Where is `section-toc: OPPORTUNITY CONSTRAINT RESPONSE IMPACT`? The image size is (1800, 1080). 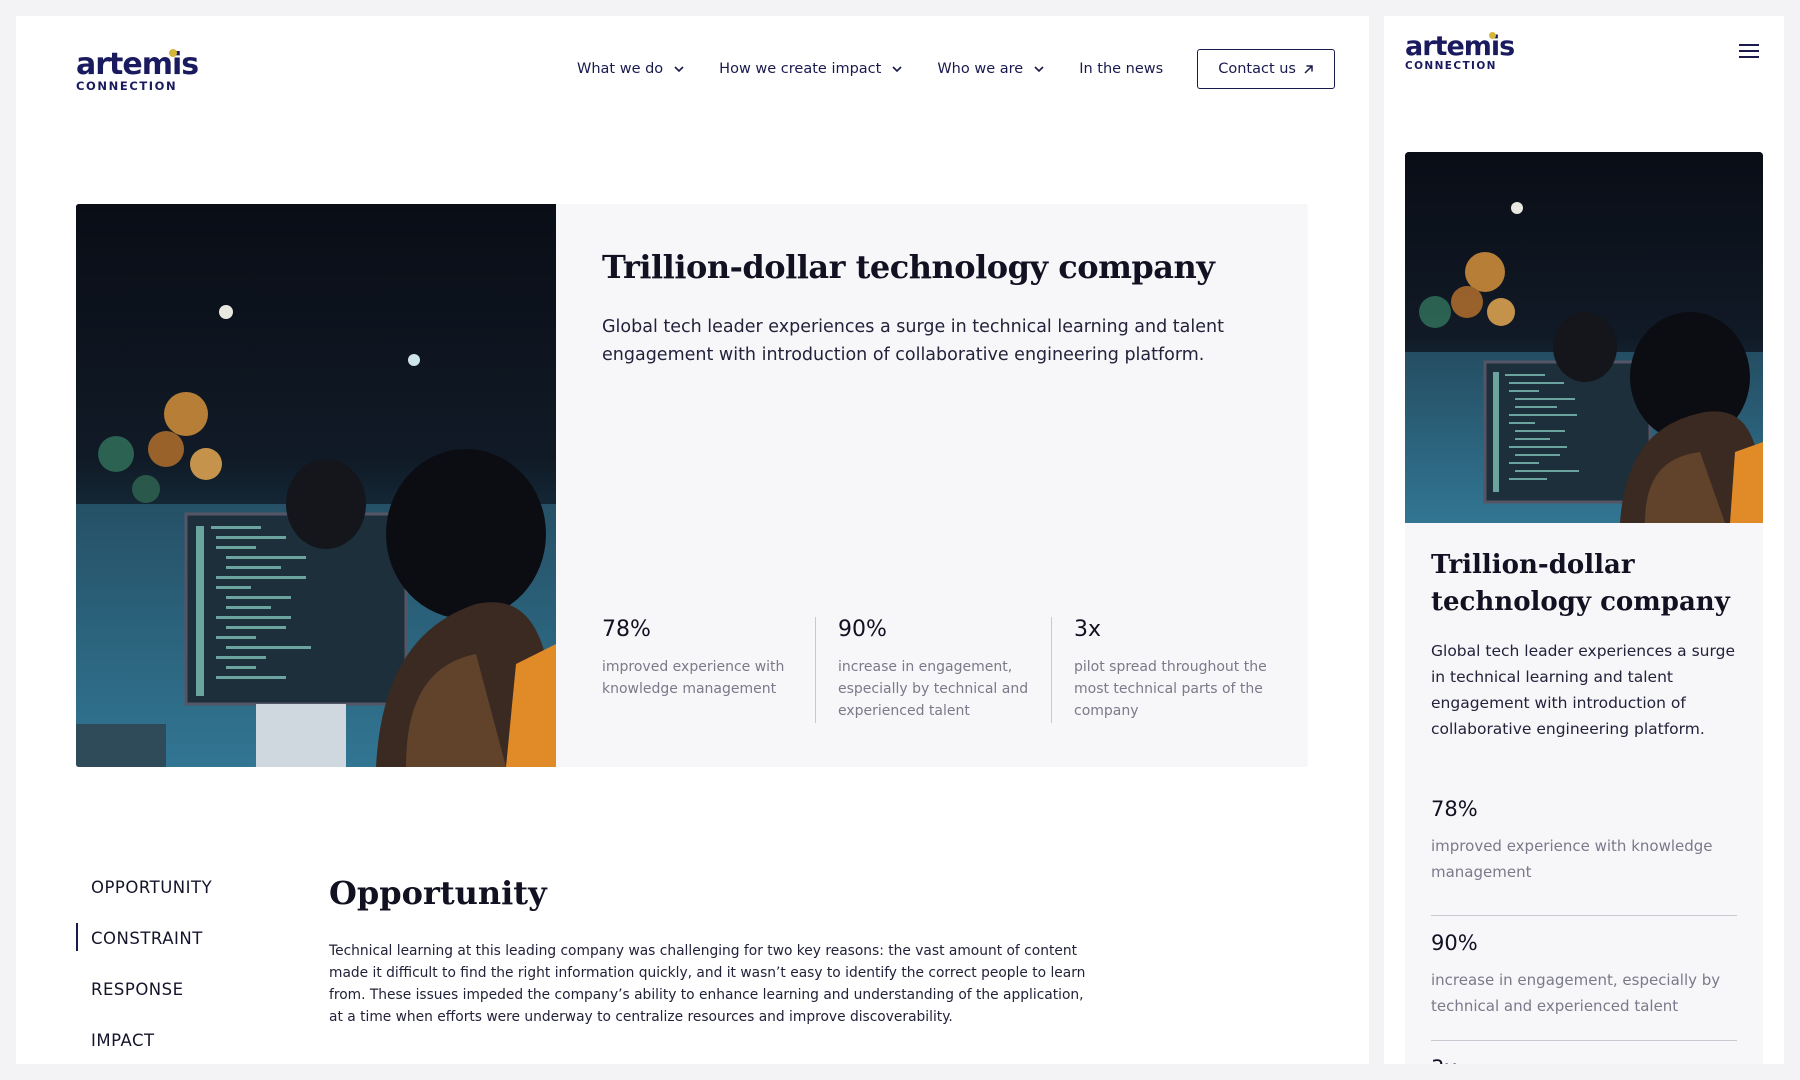
section-toc: OPPORTUNITY CONSTRAINT RESPONSE IMPACT is located at coordinates (144, 971).